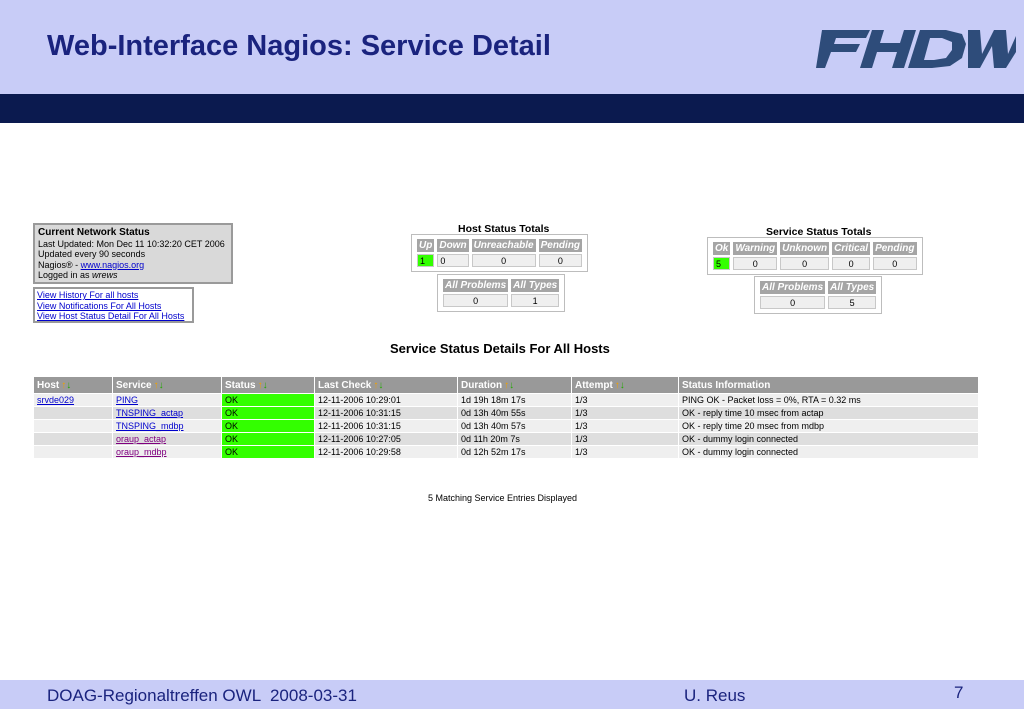 The height and width of the screenshot is (709, 1024). What do you see at coordinates (828, 426) in the screenshot?
I see `status-information-cell: OK - reply time 20 msec from mdbp` at bounding box center [828, 426].